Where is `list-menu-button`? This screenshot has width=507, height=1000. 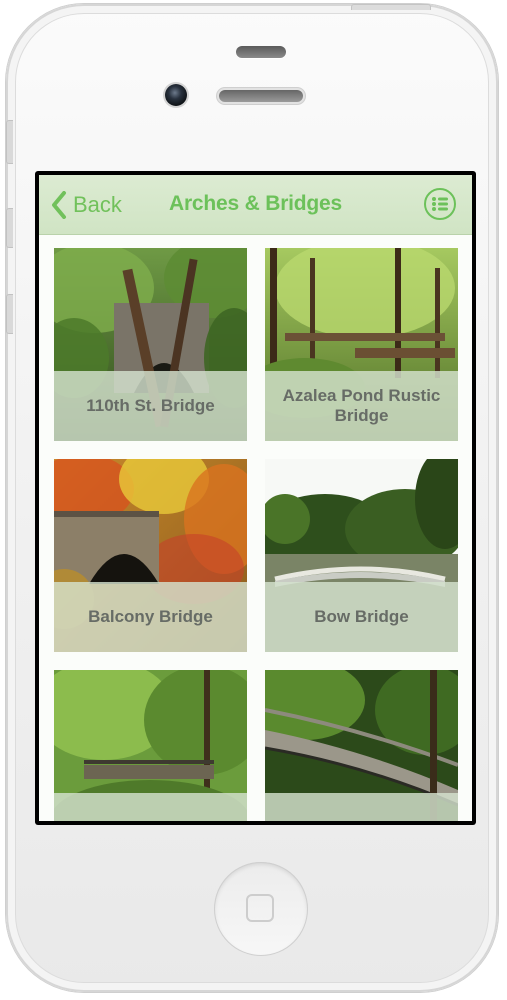 list-menu-button is located at coordinates (440, 204).